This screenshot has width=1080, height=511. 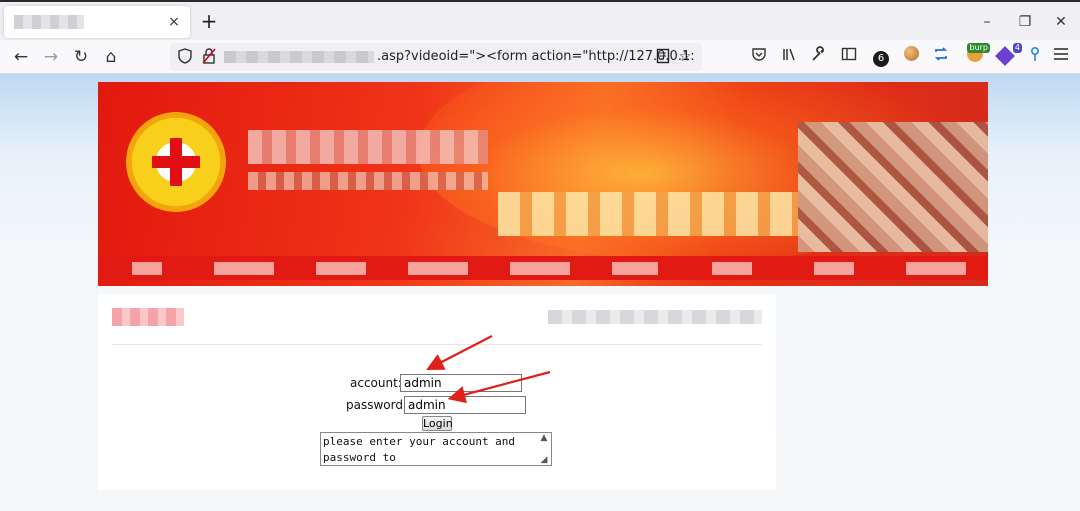 What do you see at coordinates (368, 181) in the screenshot?
I see `banner-subtitle-redacted` at bounding box center [368, 181].